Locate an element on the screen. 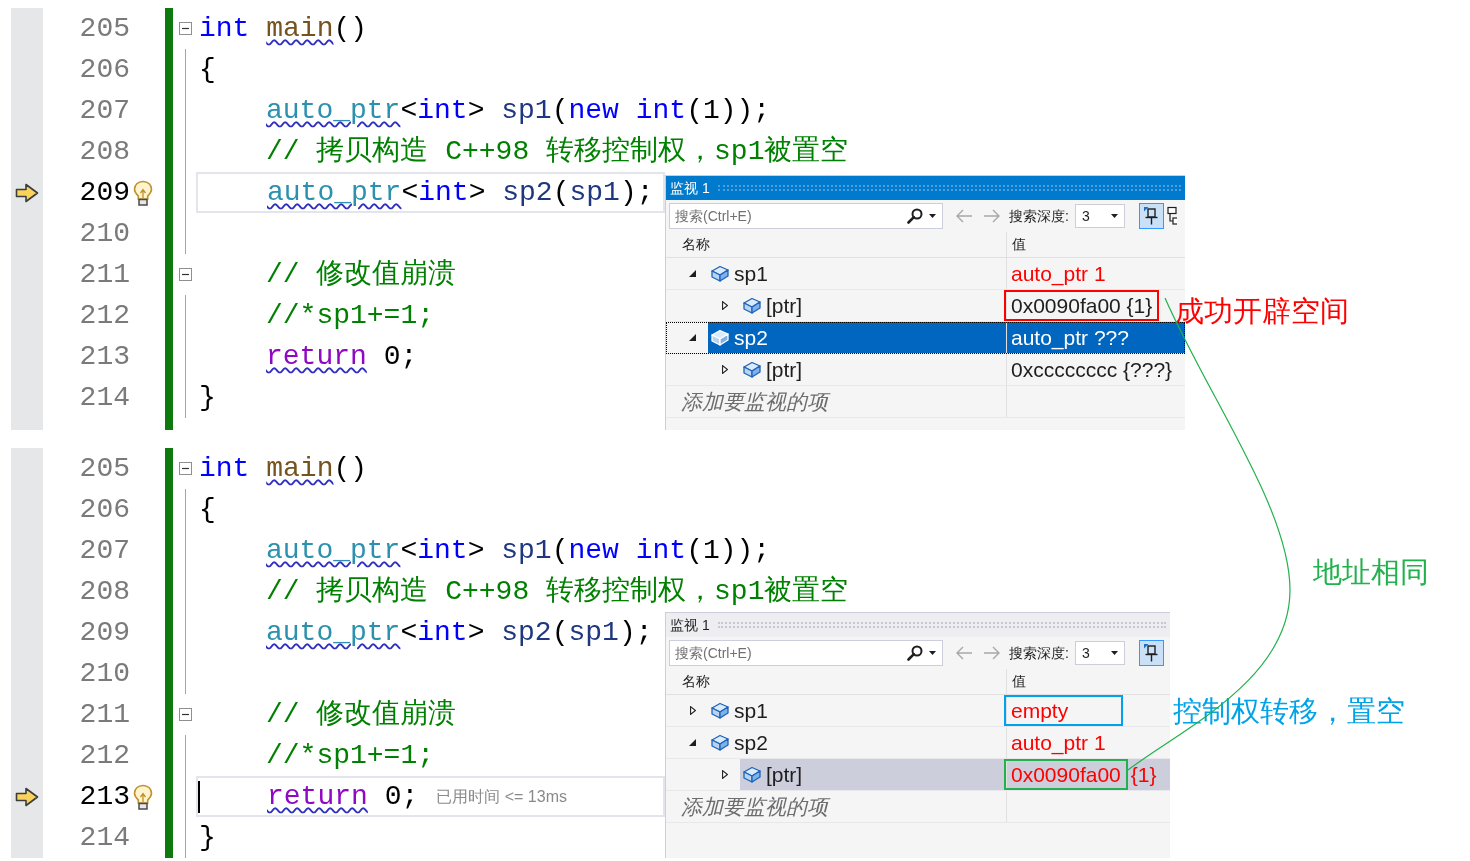  line-number: 207 is located at coordinates (104, 110).